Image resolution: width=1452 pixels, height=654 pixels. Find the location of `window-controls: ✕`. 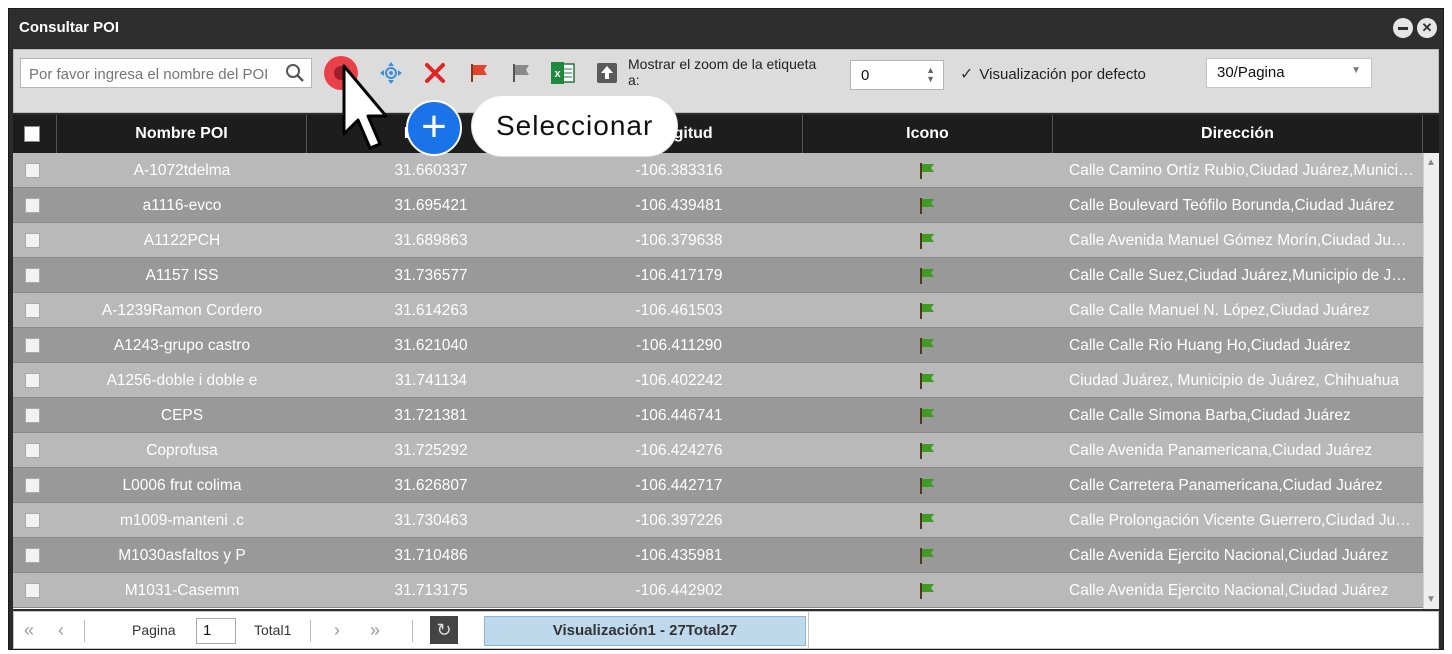

window-controls: ✕ is located at coordinates (1415, 28).